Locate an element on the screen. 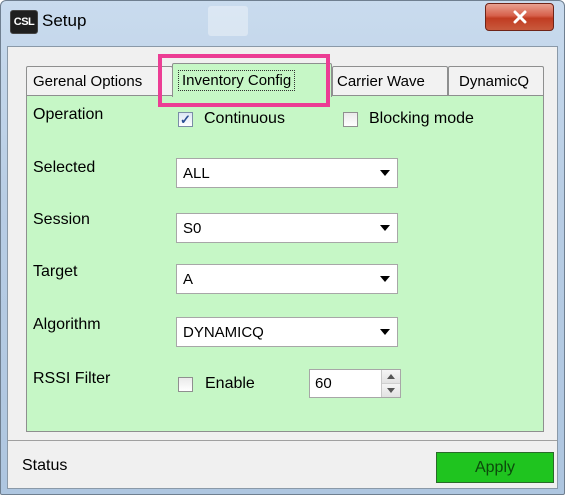  title-bar-ghost is located at coordinates (228, 21).